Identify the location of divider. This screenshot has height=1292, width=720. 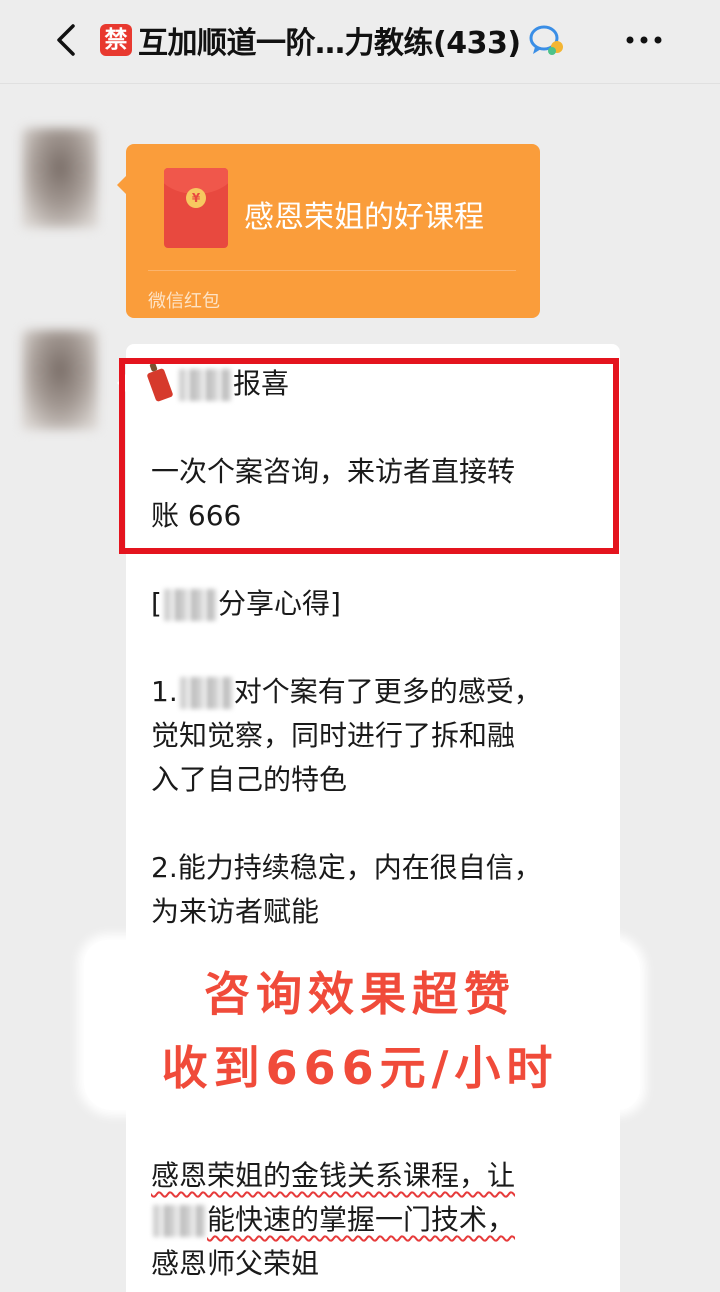
(332, 270).